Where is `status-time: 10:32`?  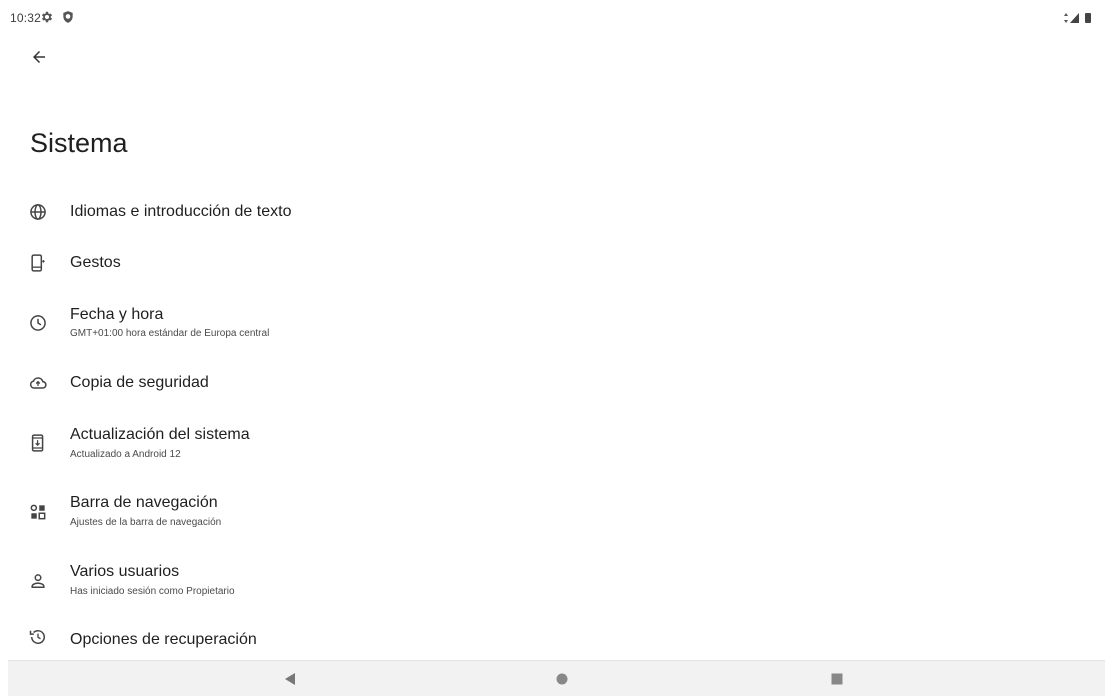
status-time: 10:32 is located at coordinates (26, 18).